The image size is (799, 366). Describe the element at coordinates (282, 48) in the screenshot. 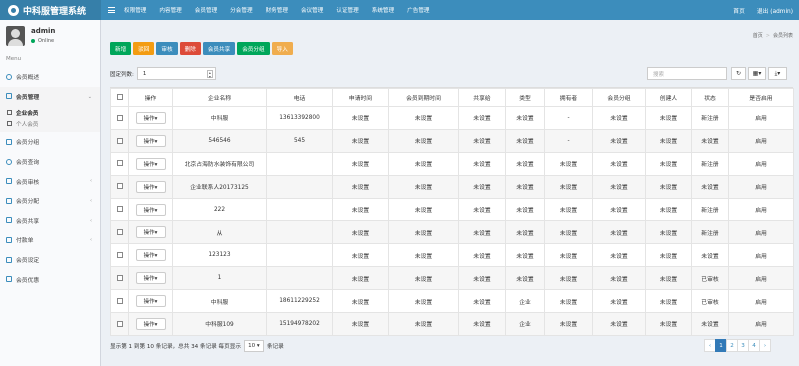

I see `import-button: 导入` at that location.